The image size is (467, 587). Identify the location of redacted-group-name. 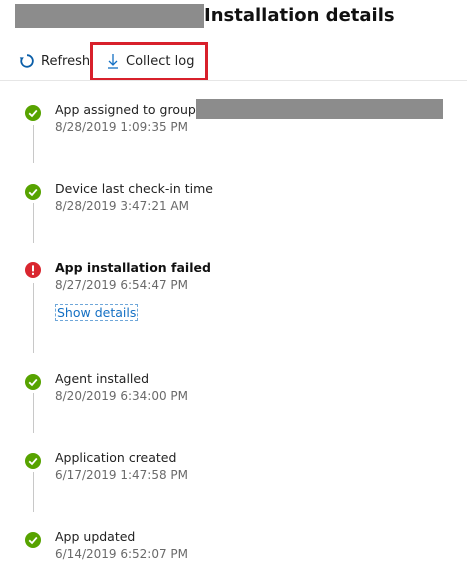
(319, 109).